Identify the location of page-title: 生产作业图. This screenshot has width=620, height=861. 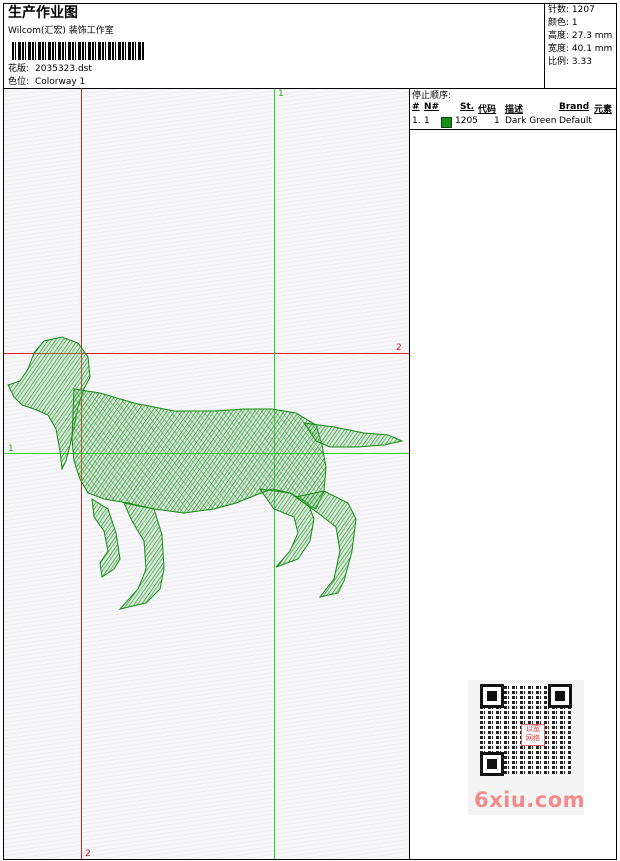
(43, 13).